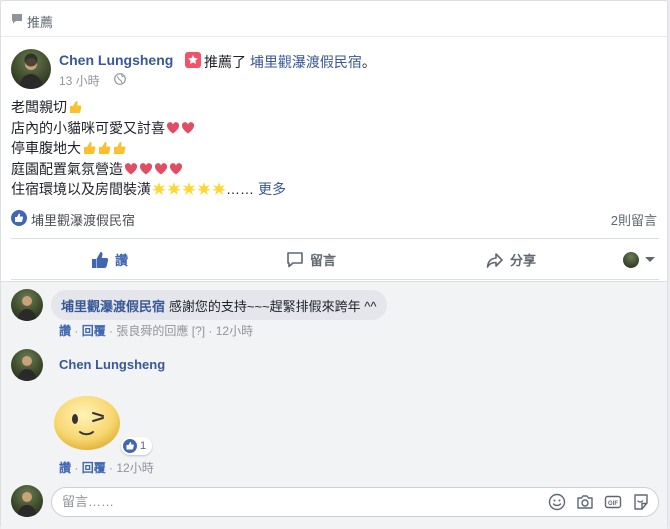 The width and height of the screenshot is (670, 529). I want to click on share-button: 分享, so click(511, 259).